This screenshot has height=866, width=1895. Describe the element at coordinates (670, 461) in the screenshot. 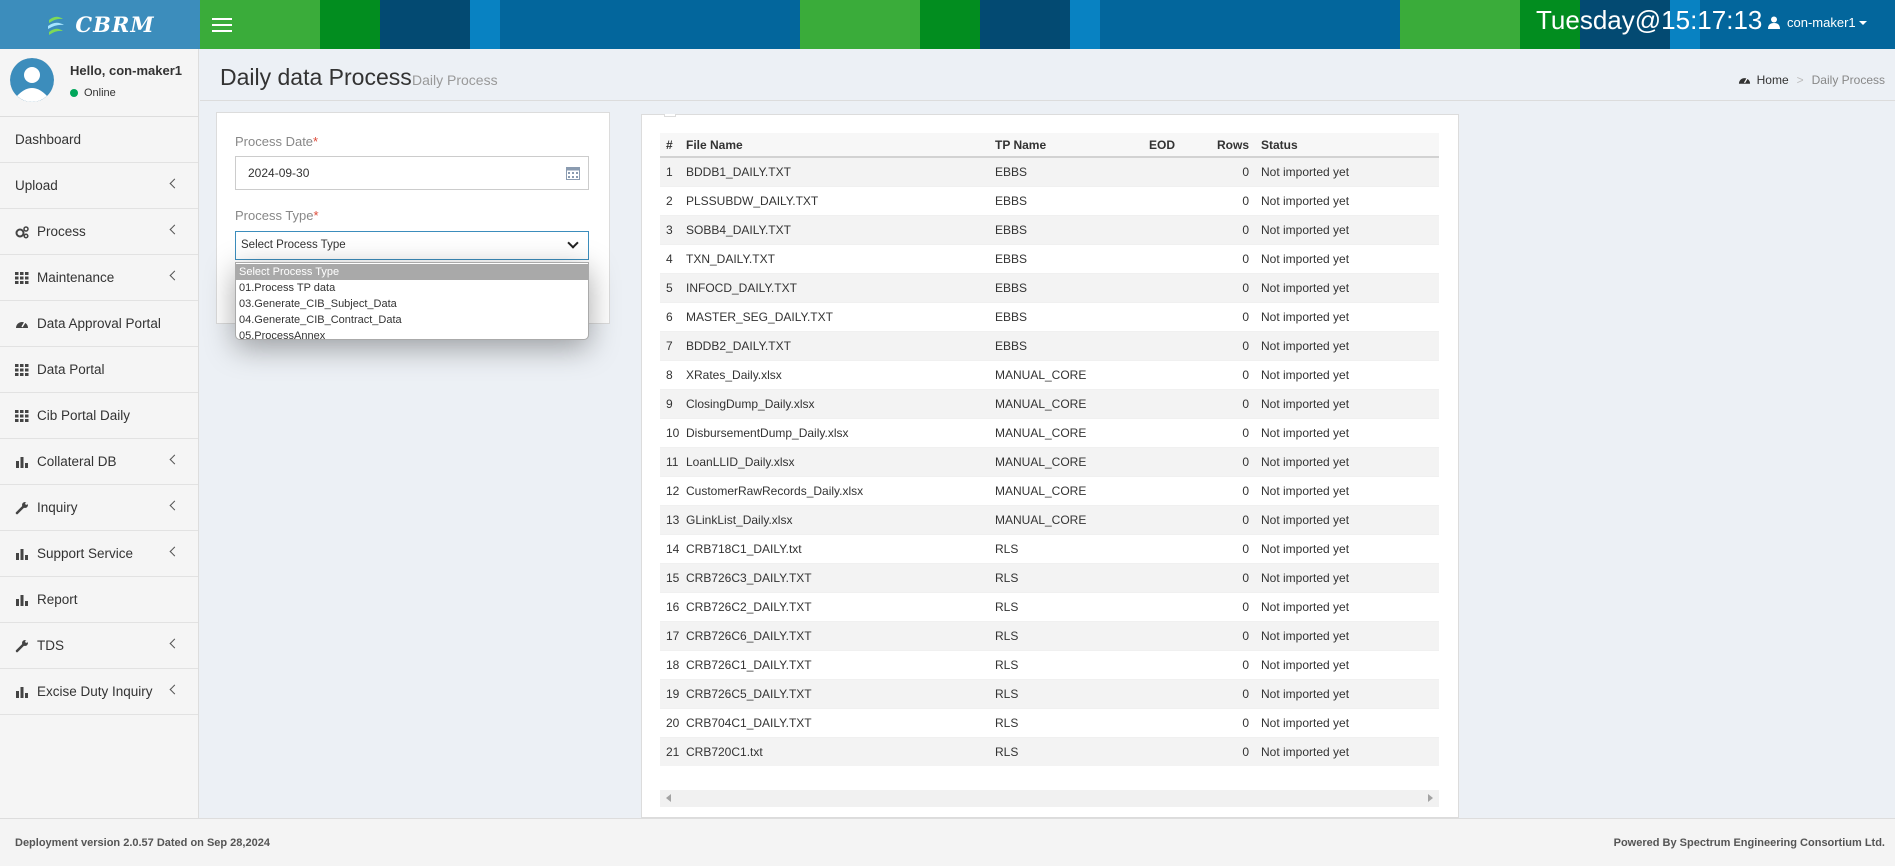

I see `cell-index: 11` at that location.